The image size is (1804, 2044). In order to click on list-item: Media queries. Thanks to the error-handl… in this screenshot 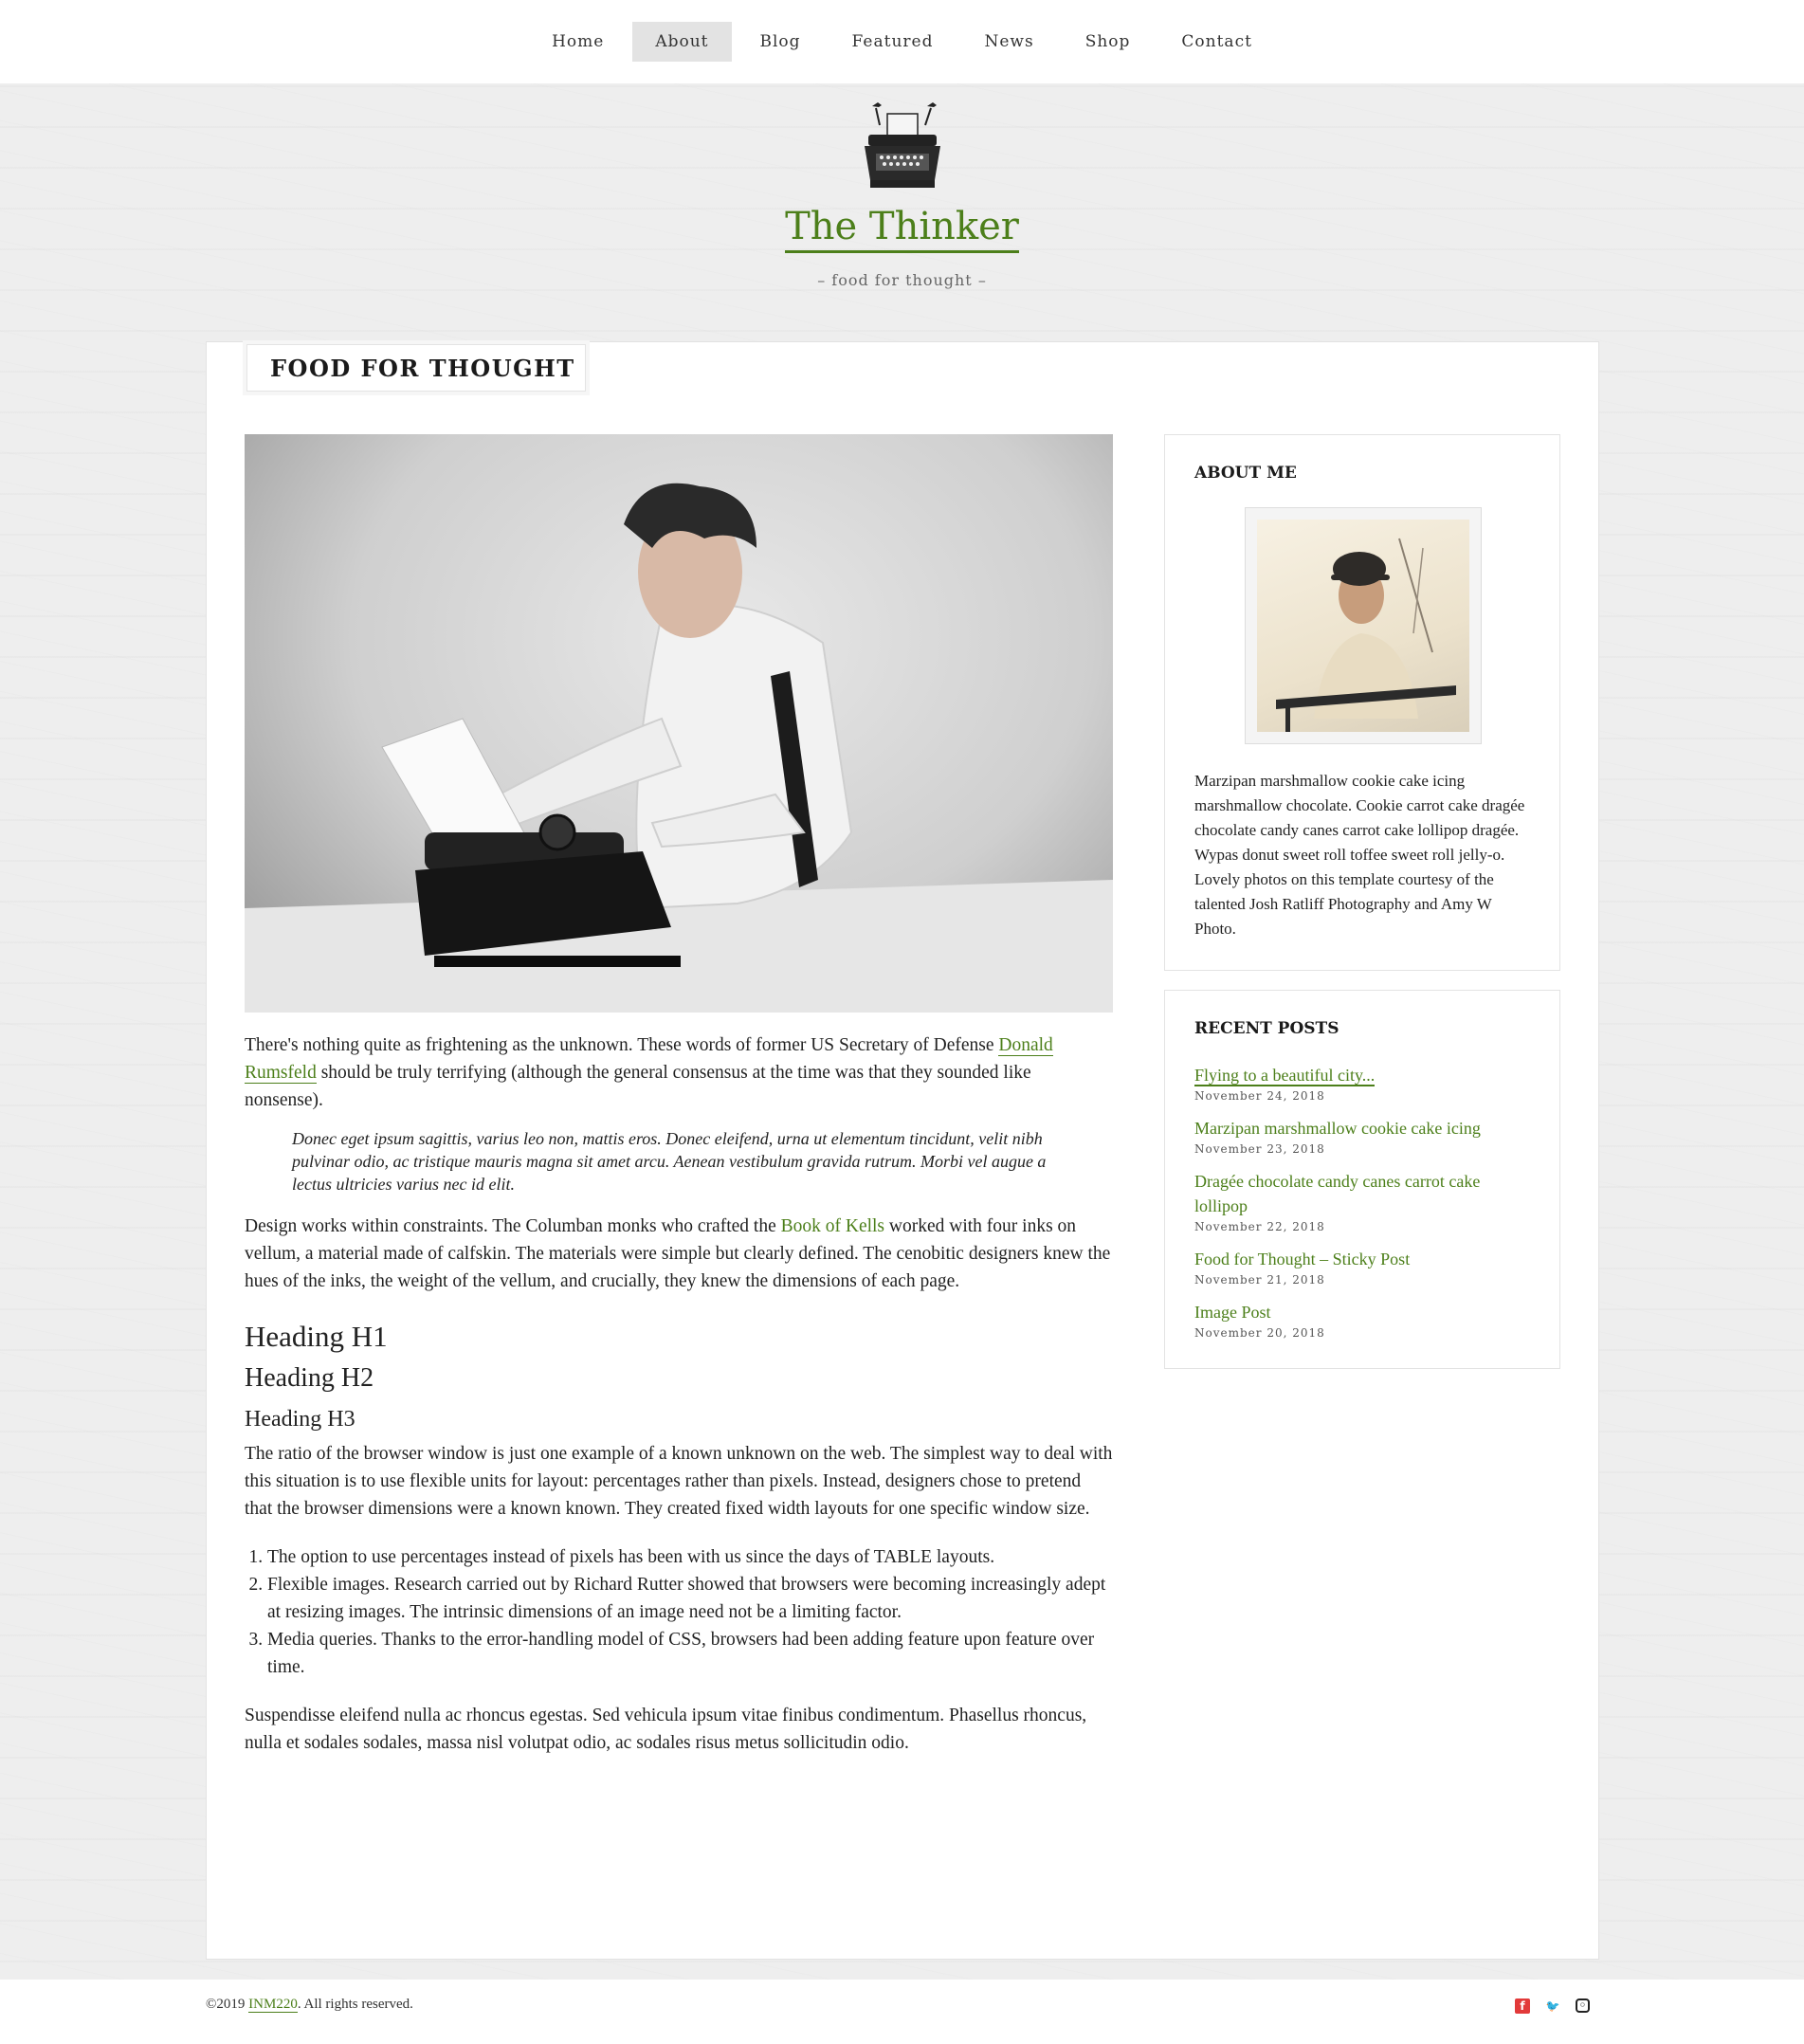, I will do `click(690, 1653)`.